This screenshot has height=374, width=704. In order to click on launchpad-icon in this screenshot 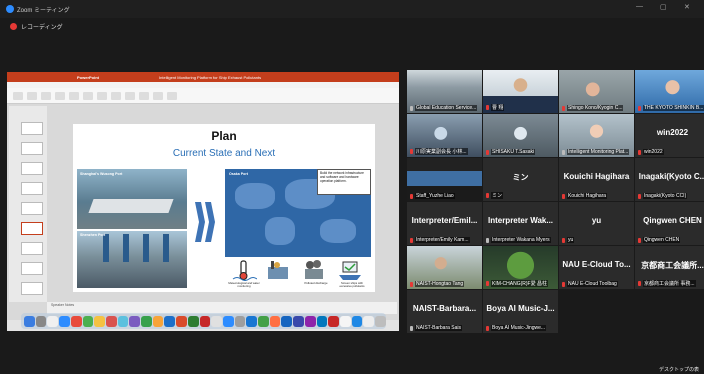, I will do `click(41, 321)`.